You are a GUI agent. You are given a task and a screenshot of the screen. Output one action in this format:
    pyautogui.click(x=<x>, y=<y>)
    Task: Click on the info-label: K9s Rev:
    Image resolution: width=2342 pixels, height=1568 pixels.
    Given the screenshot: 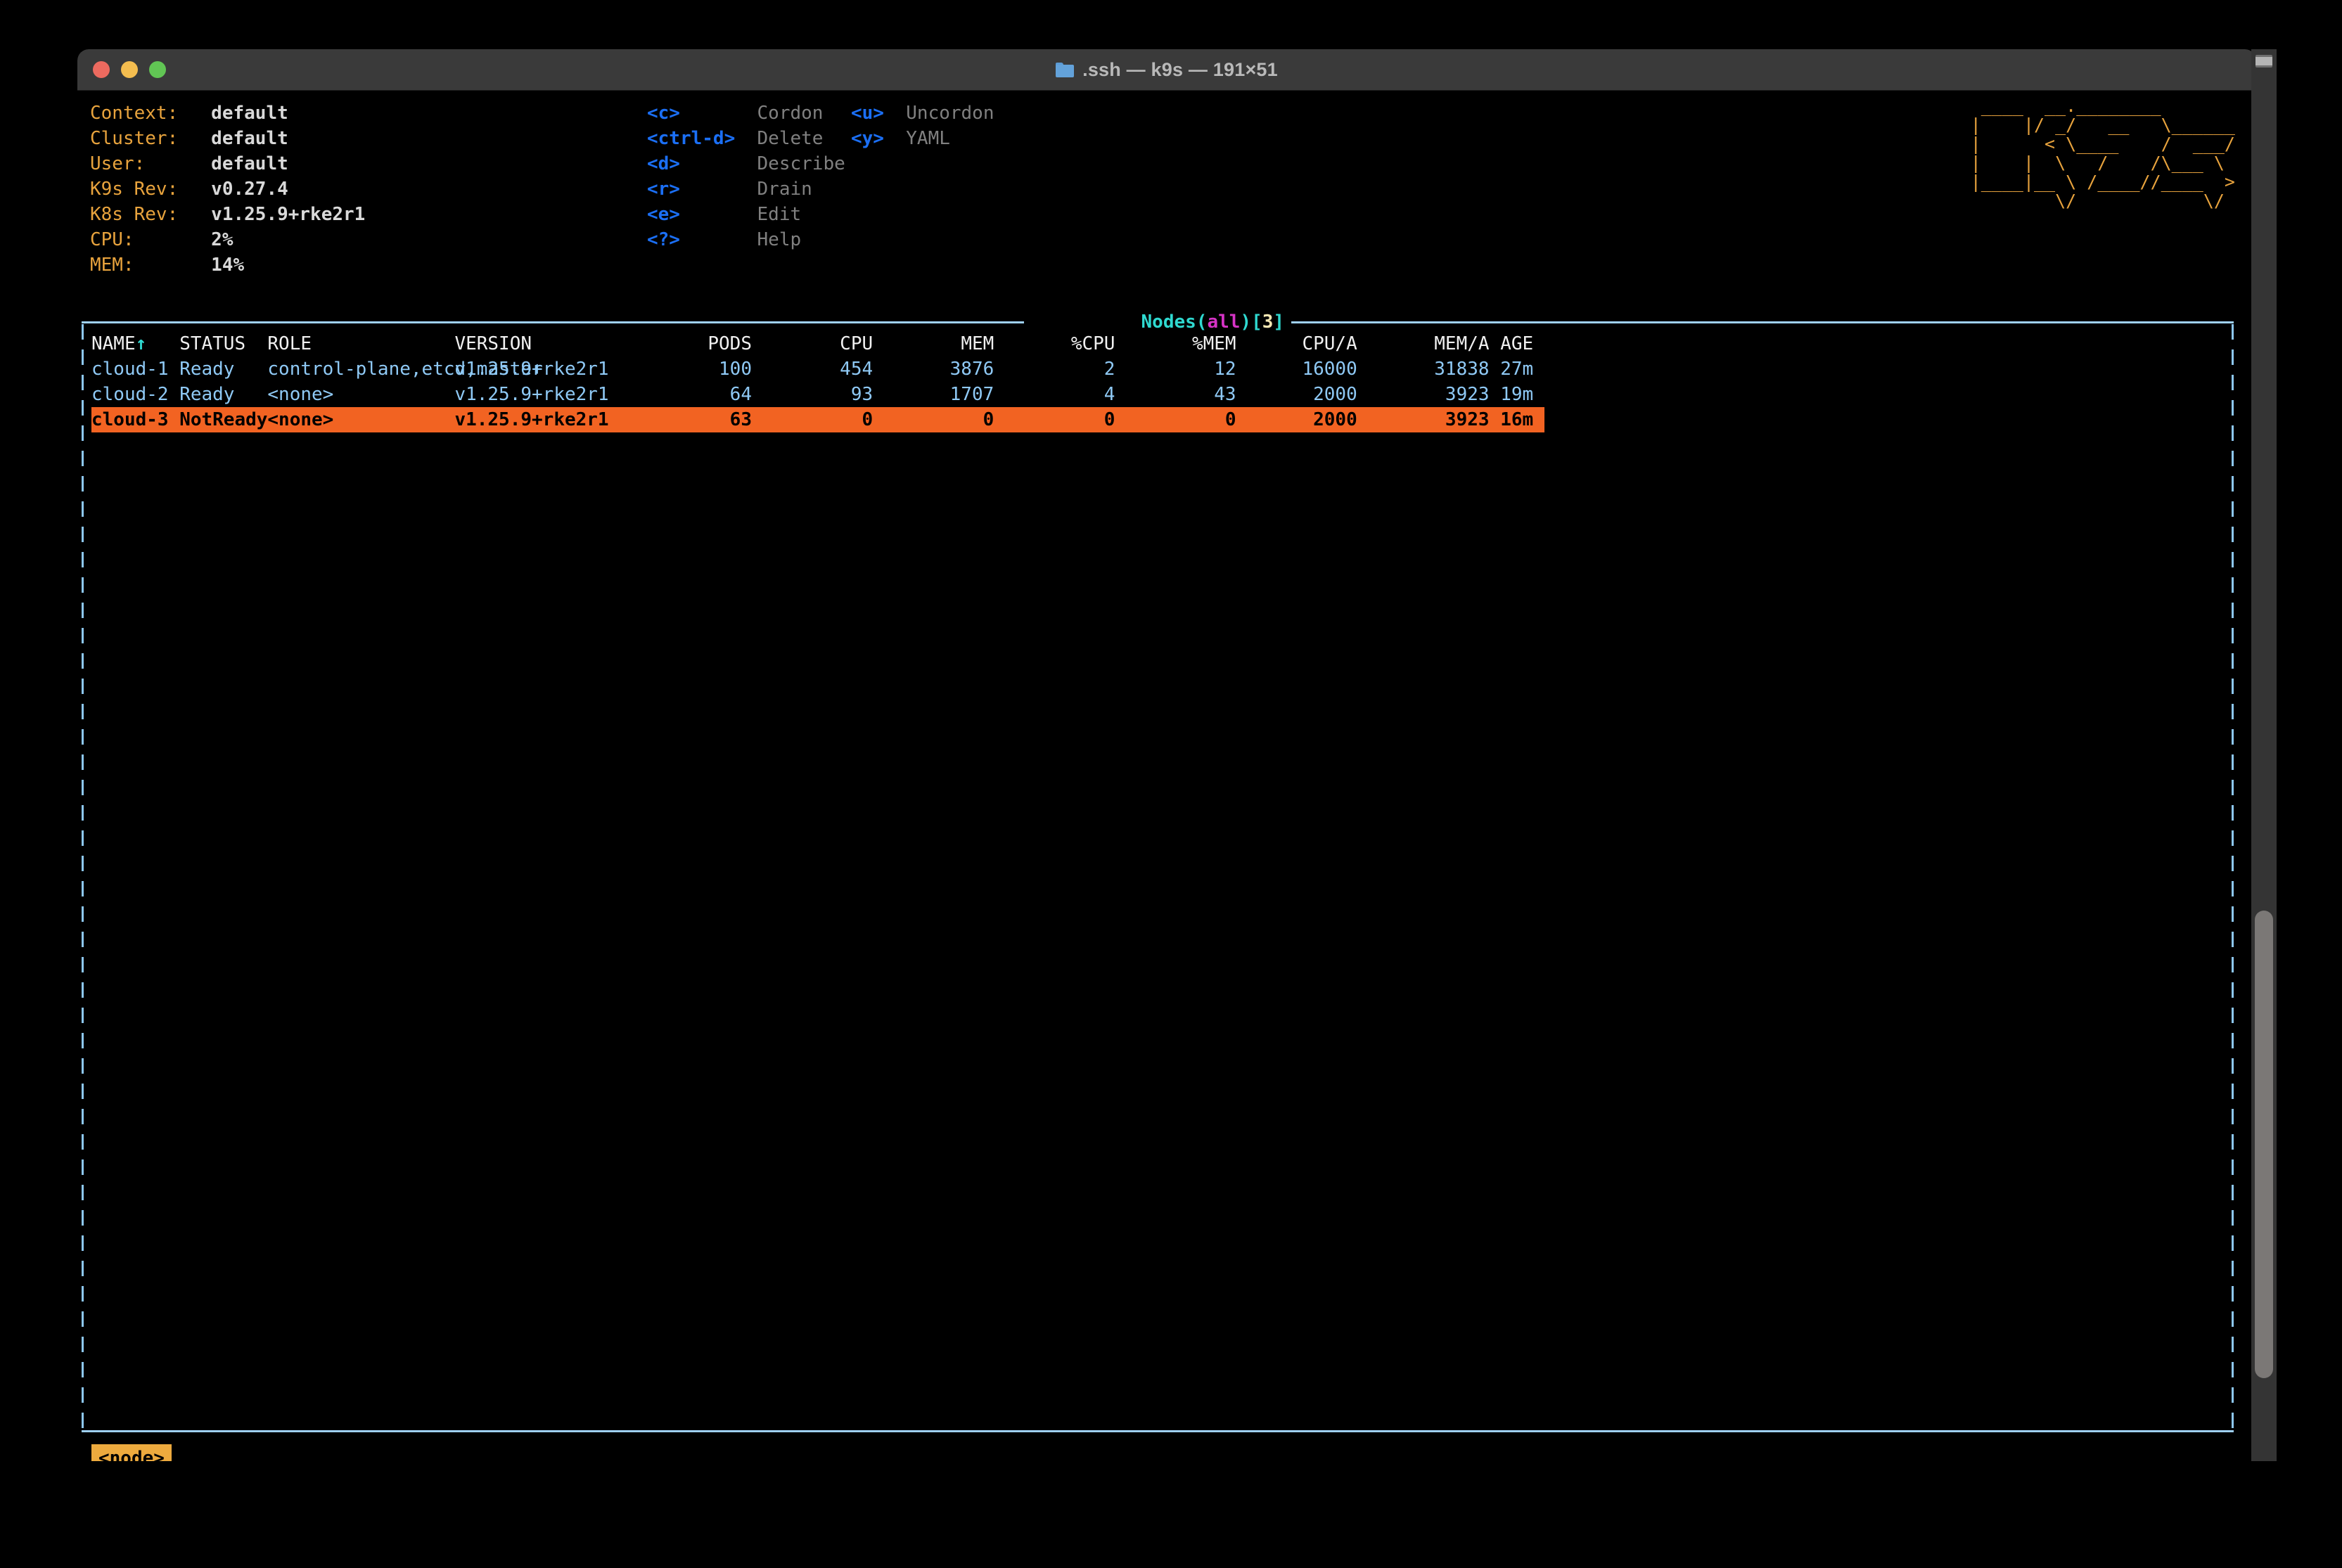 What is the action you would take?
    pyautogui.click(x=134, y=190)
    